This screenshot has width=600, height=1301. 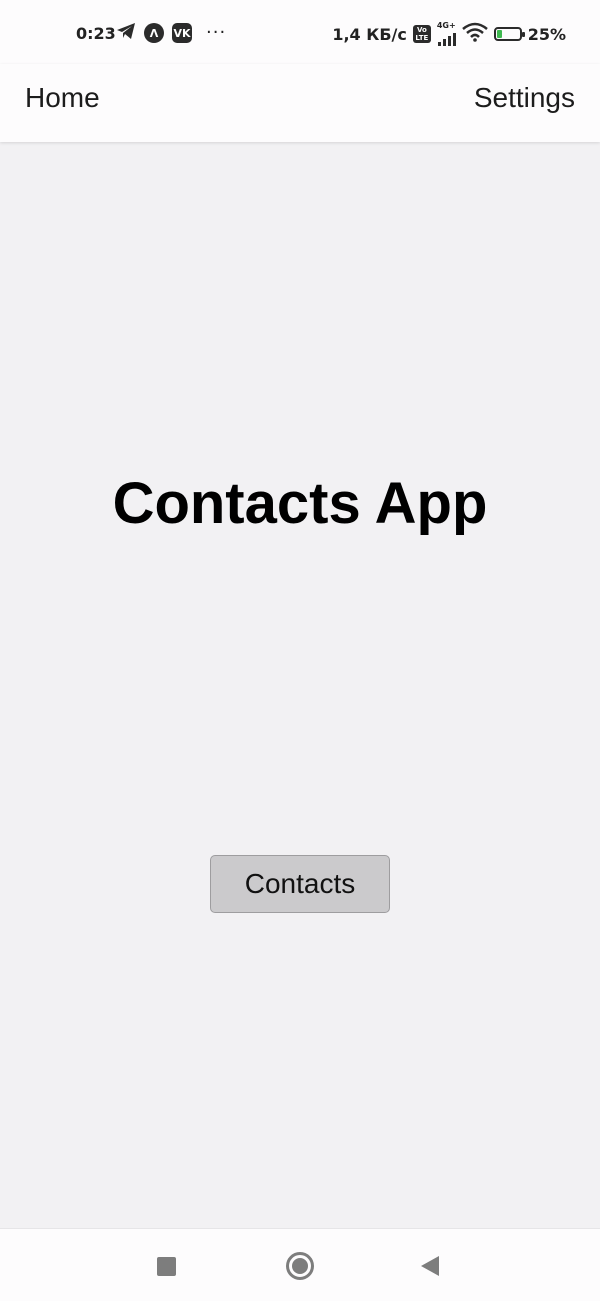 I want to click on network-type: 4G+, so click(x=446, y=25).